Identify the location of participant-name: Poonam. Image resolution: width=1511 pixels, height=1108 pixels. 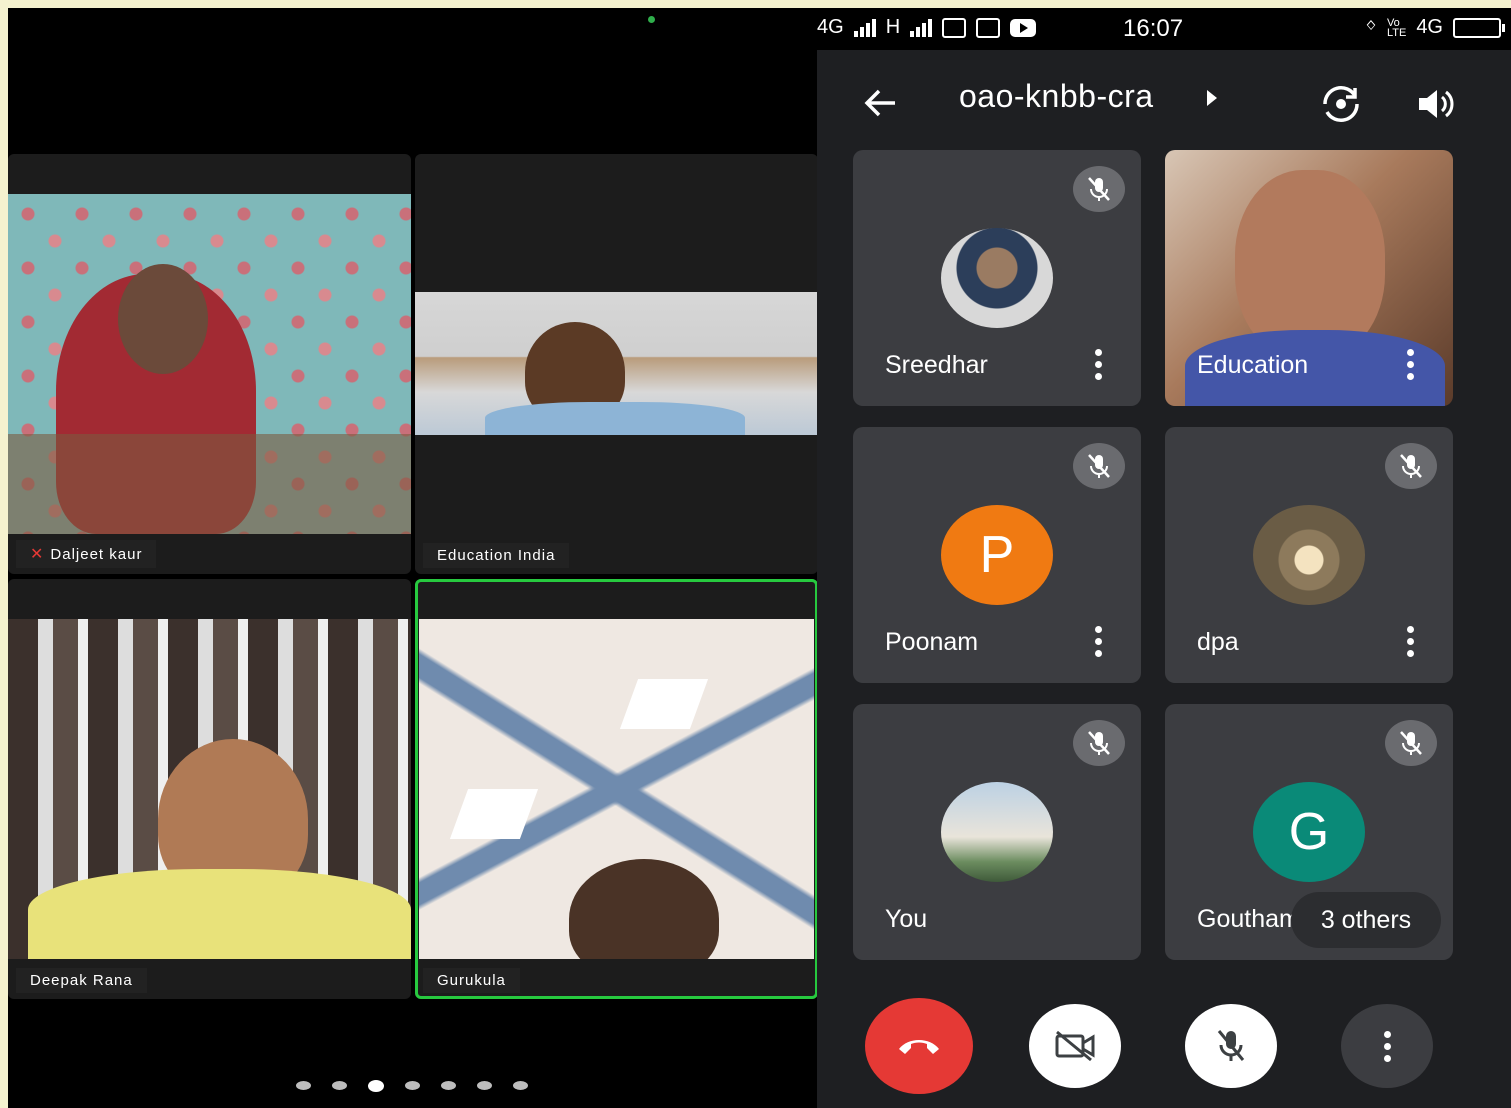
(932, 642).